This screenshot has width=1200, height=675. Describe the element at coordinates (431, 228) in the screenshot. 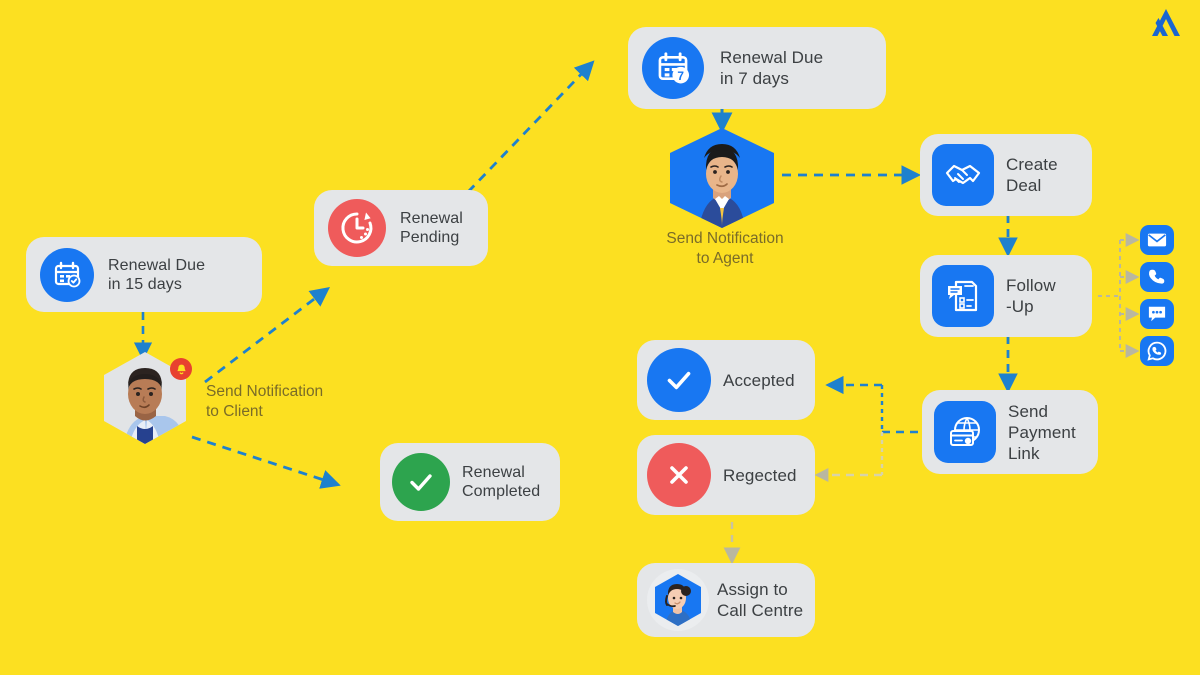

I see `card-label: Renewal Pending` at that location.